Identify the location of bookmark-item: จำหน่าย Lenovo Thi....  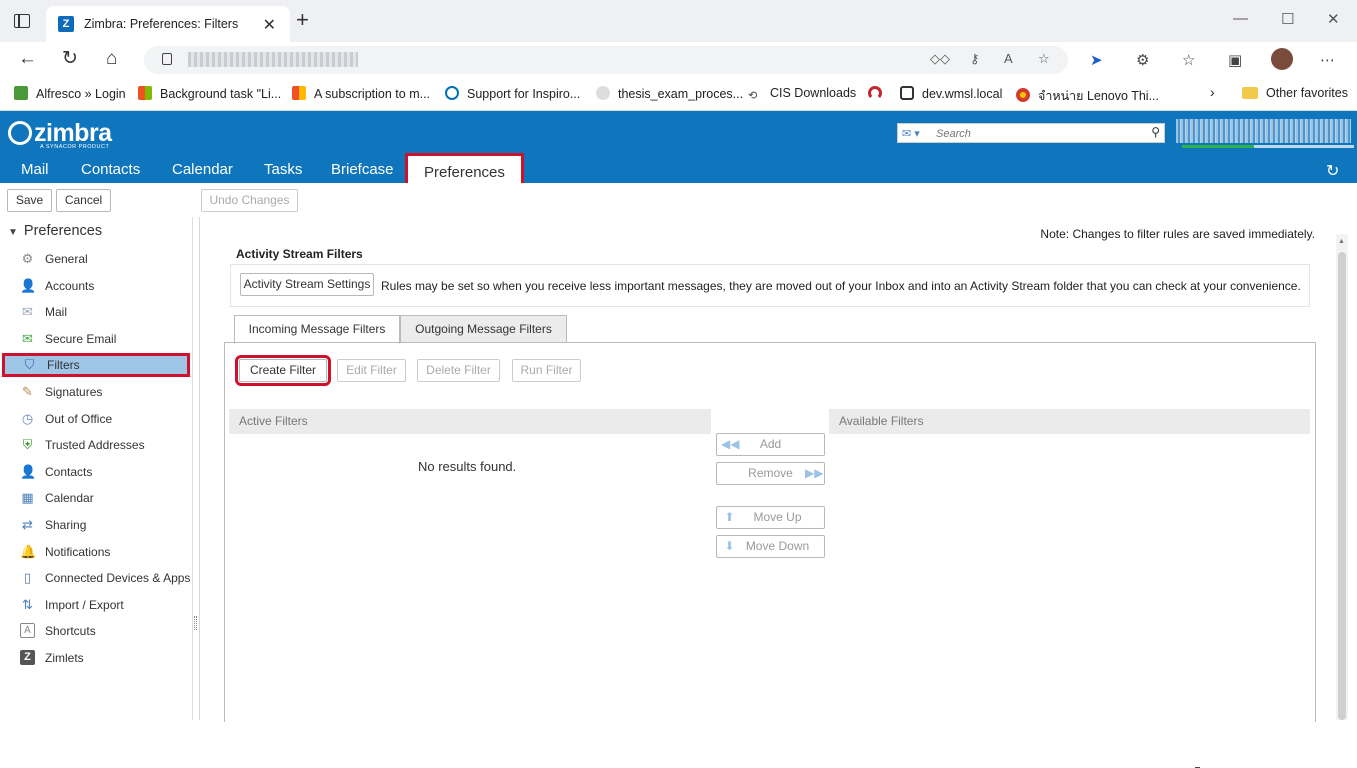
(1087, 96).